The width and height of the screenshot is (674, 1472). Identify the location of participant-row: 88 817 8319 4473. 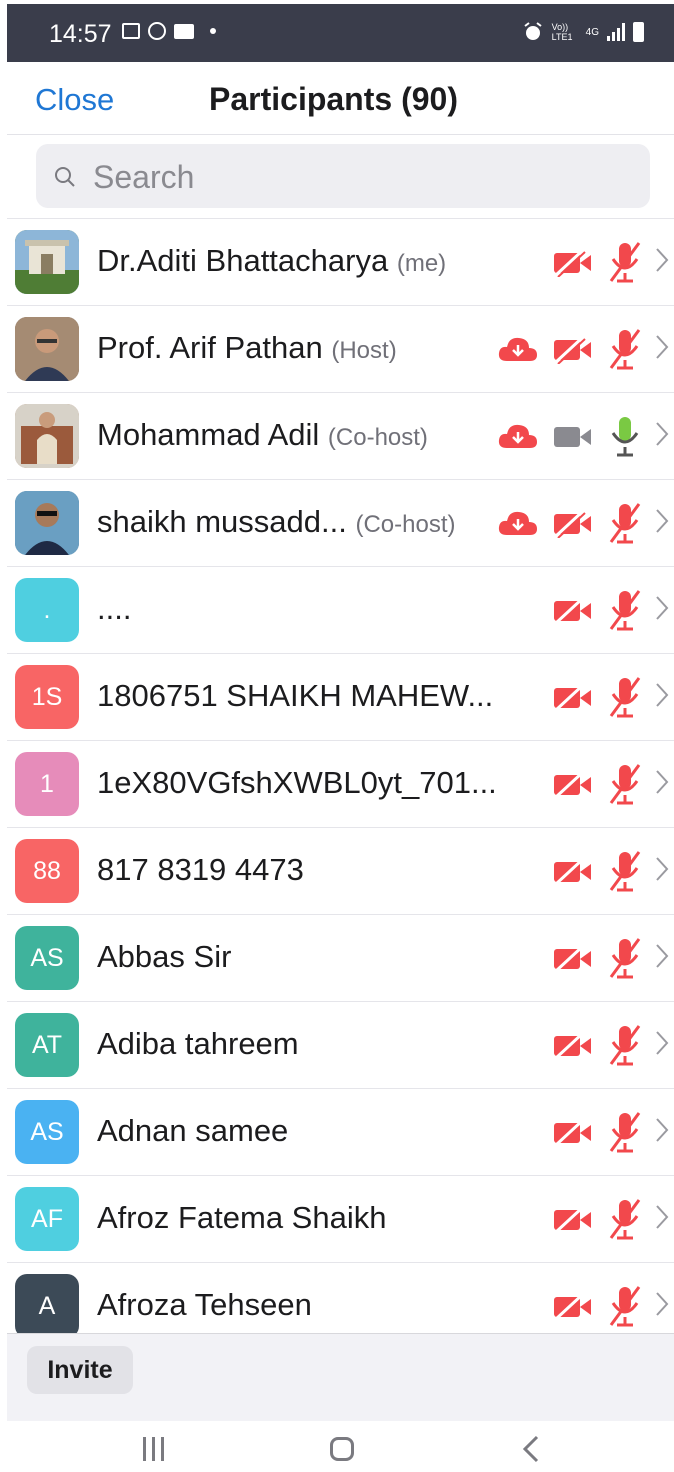
(340, 870).